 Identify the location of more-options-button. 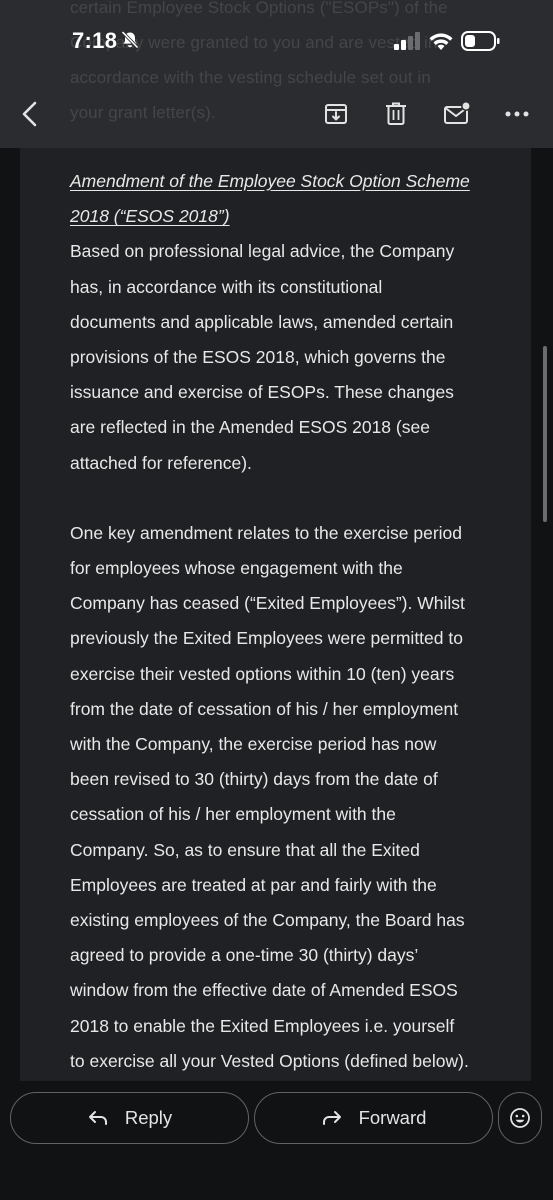
(517, 114).